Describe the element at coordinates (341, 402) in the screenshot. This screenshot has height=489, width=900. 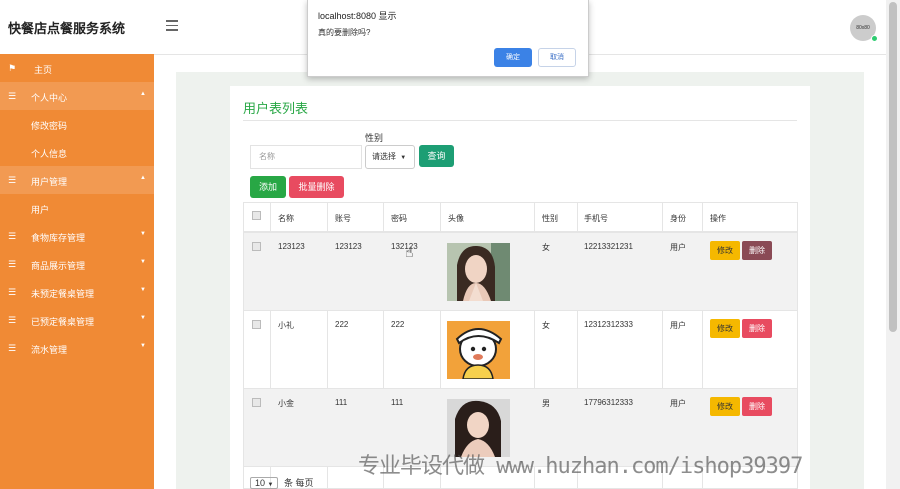
I see `cell-account: 111` at that location.